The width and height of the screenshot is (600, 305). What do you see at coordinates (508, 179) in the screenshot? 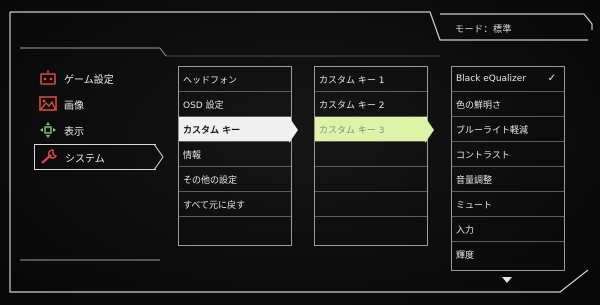
I see `option-volume: 音量調整` at bounding box center [508, 179].